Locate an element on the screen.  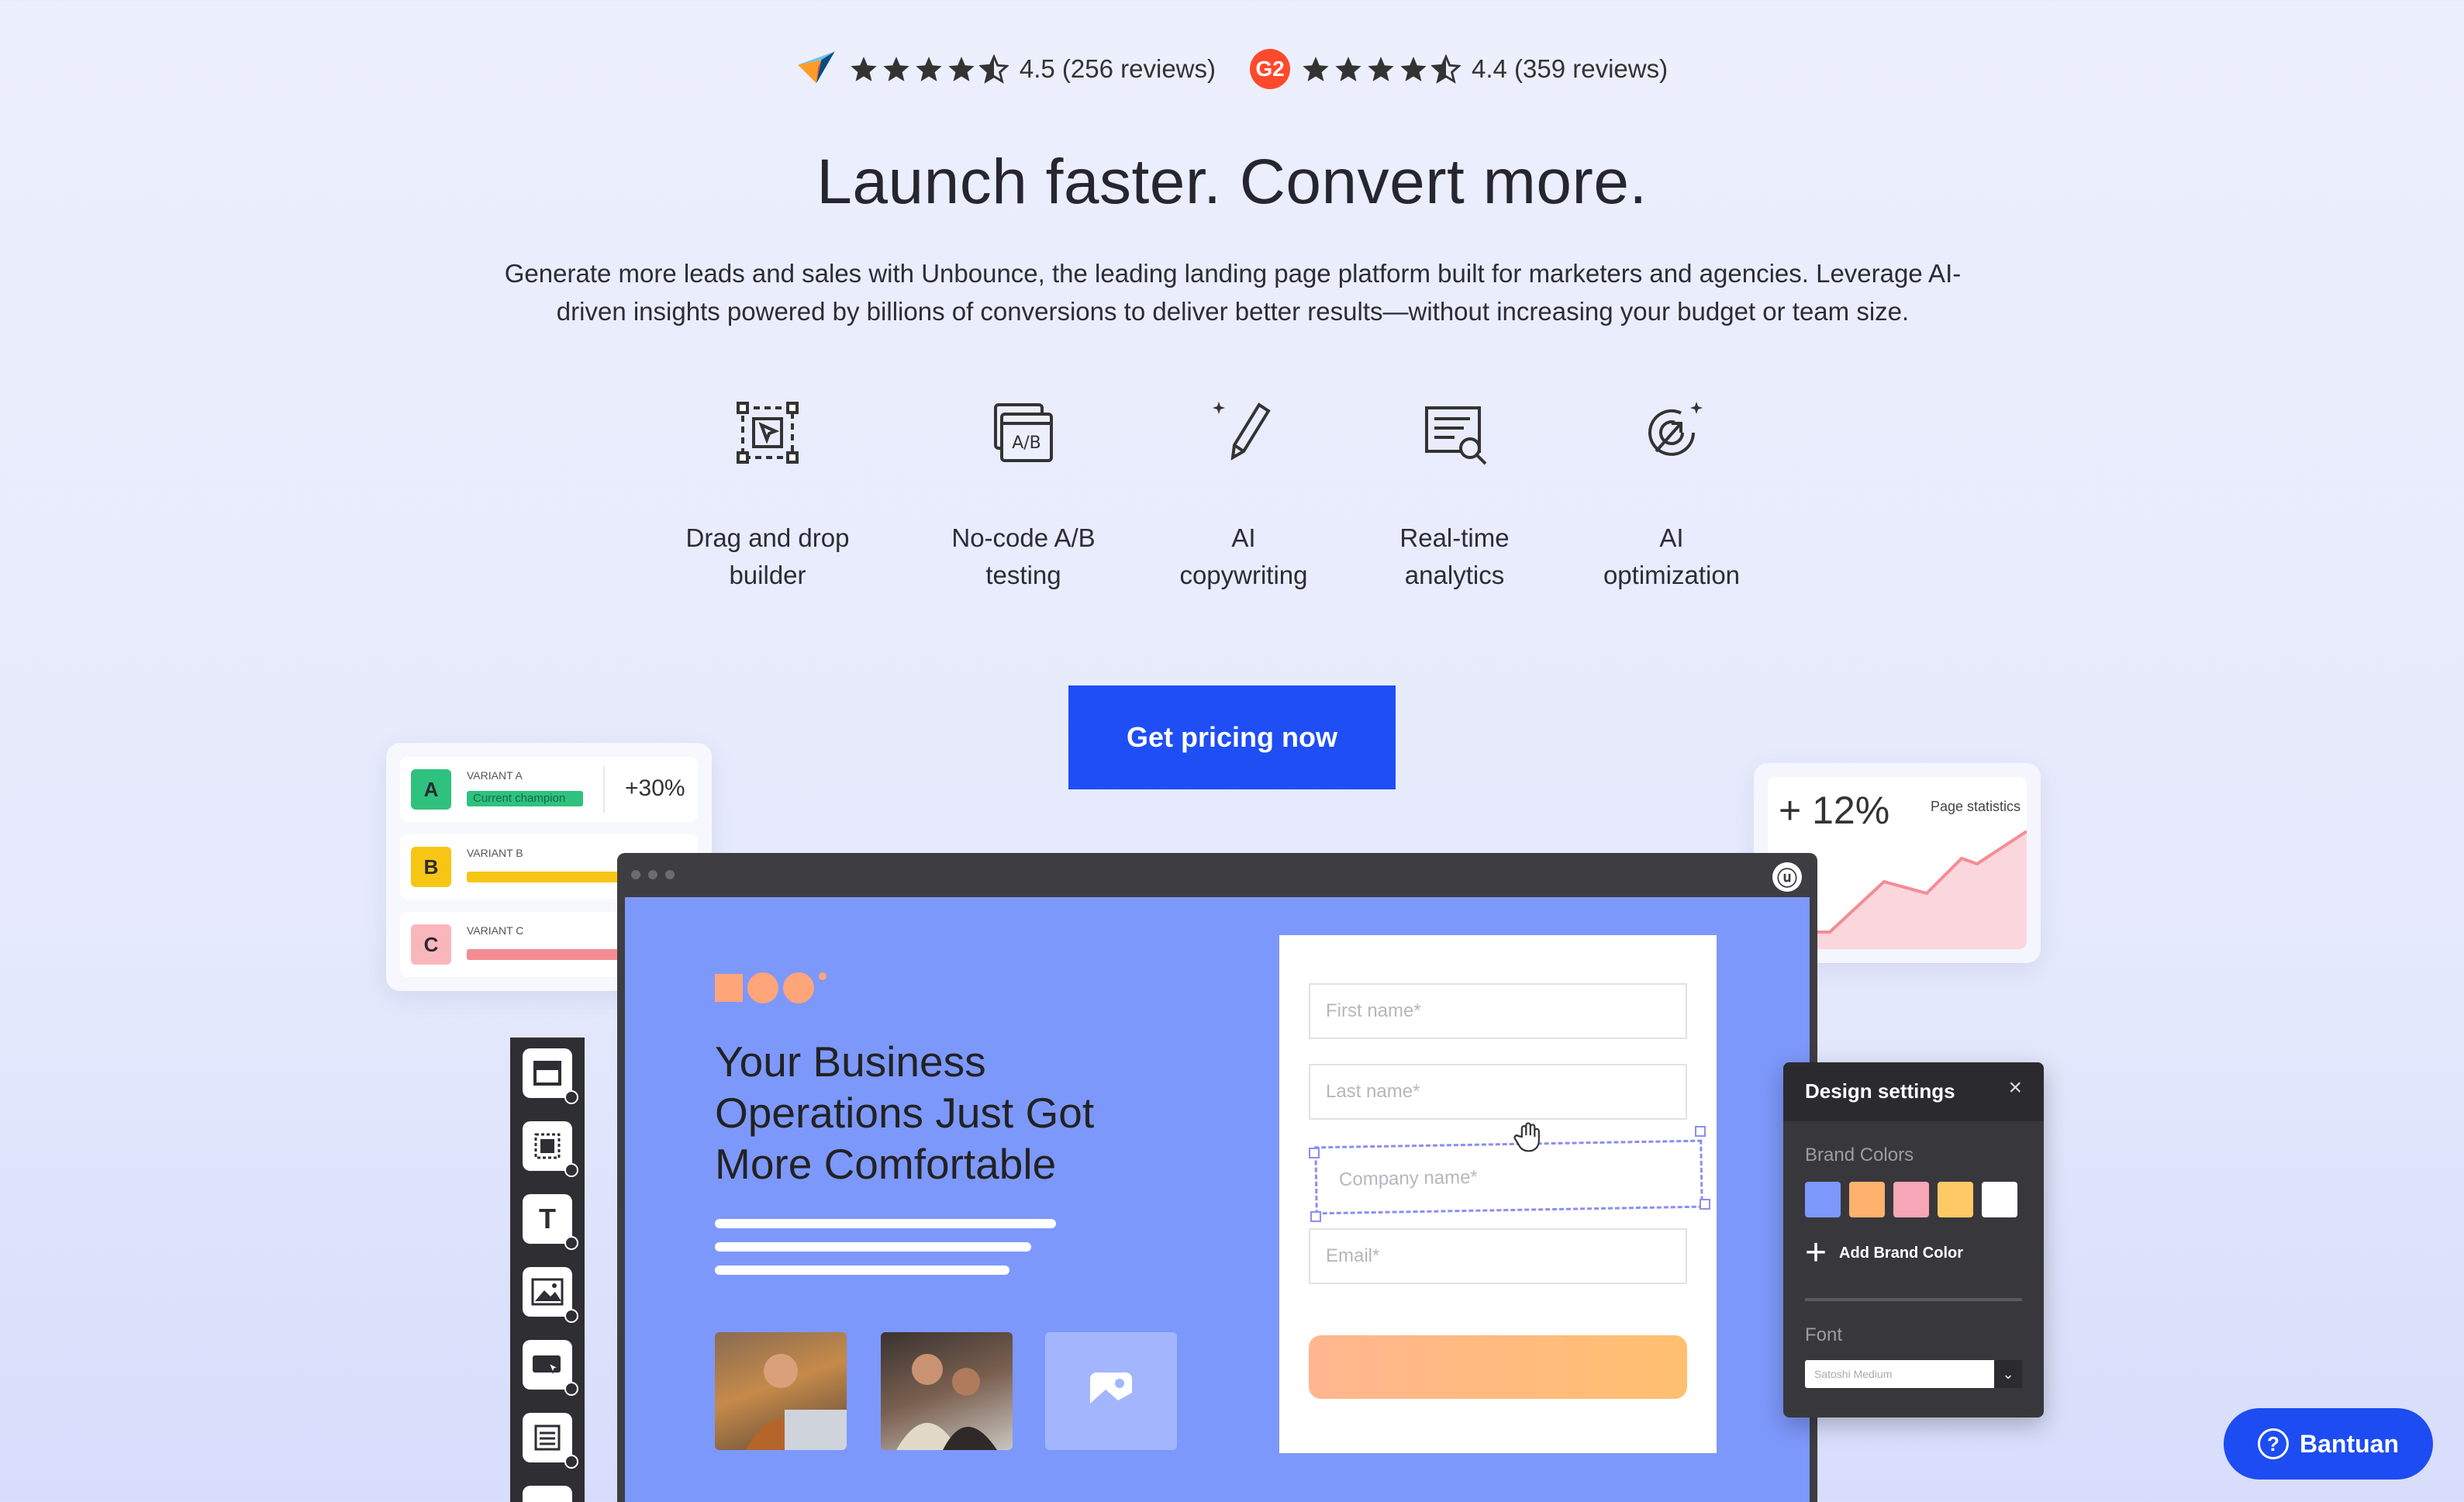
box-tool is located at coordinates (550, 1149).